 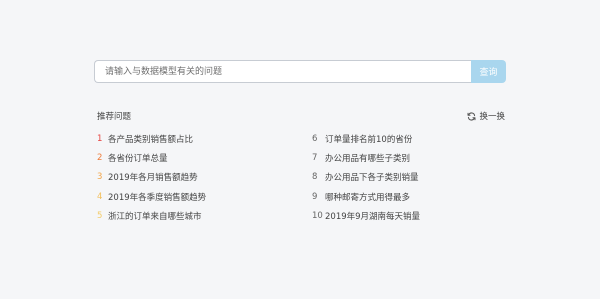 What do you see at coordinates (301, 117) in the screenshot?
I see `suggestions-header: 推荐问题 换一换` at bounding box center [301, 117].